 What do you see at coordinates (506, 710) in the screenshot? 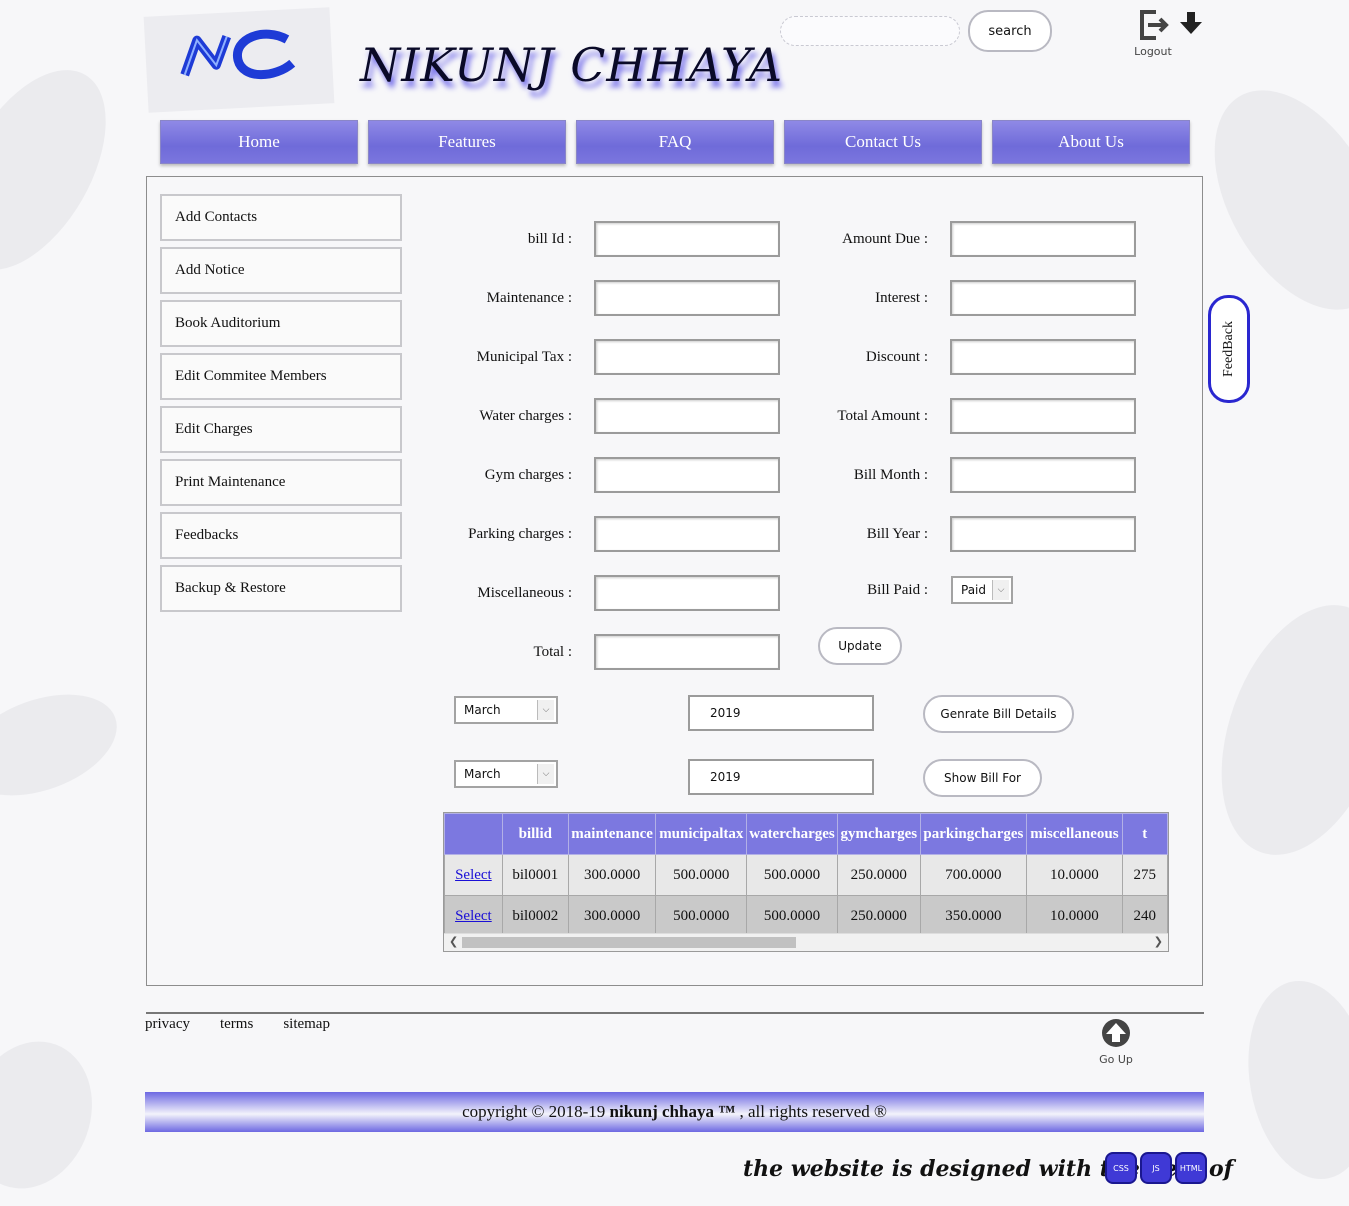
I see `generate-month-select: March ⌵` at bounding box center [506, 710].